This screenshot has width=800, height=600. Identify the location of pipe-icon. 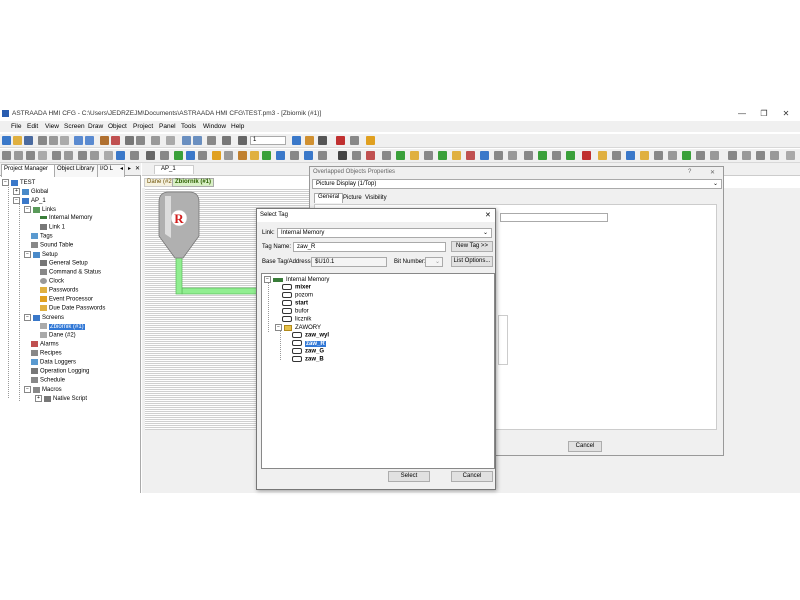
(266, 155).